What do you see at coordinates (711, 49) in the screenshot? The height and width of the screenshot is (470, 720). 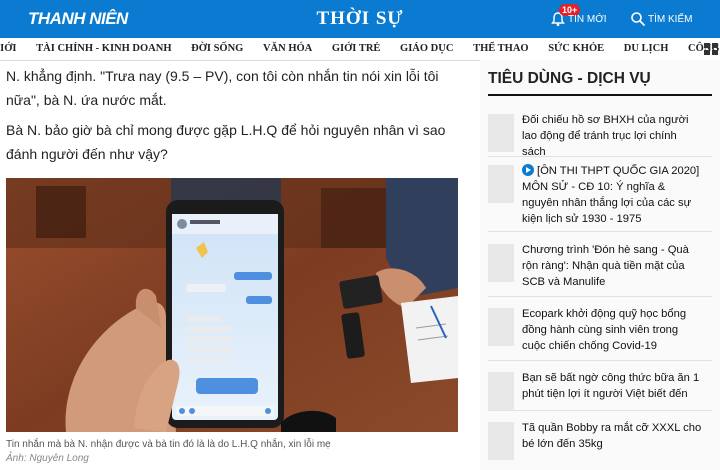 I see `menu-grid-icon` at bounding box center [711, 49].